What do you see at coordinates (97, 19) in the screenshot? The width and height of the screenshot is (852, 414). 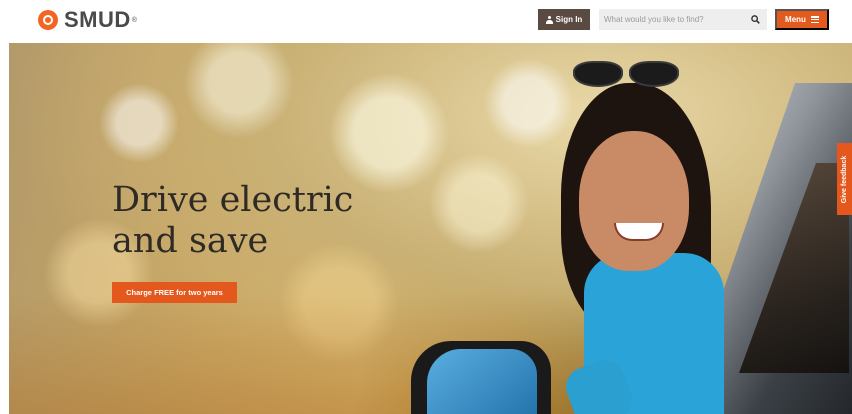 I see `logo-text: SMUD` at bounding box center [97, 19].